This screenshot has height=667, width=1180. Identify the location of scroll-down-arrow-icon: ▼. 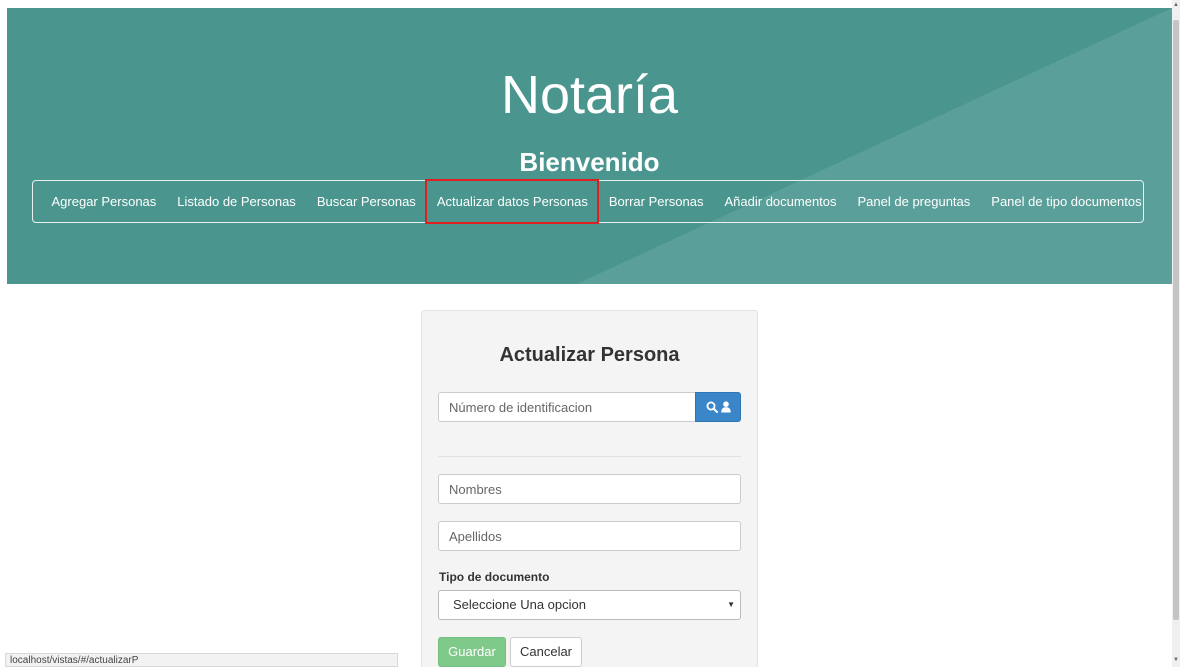
(1176, 660).